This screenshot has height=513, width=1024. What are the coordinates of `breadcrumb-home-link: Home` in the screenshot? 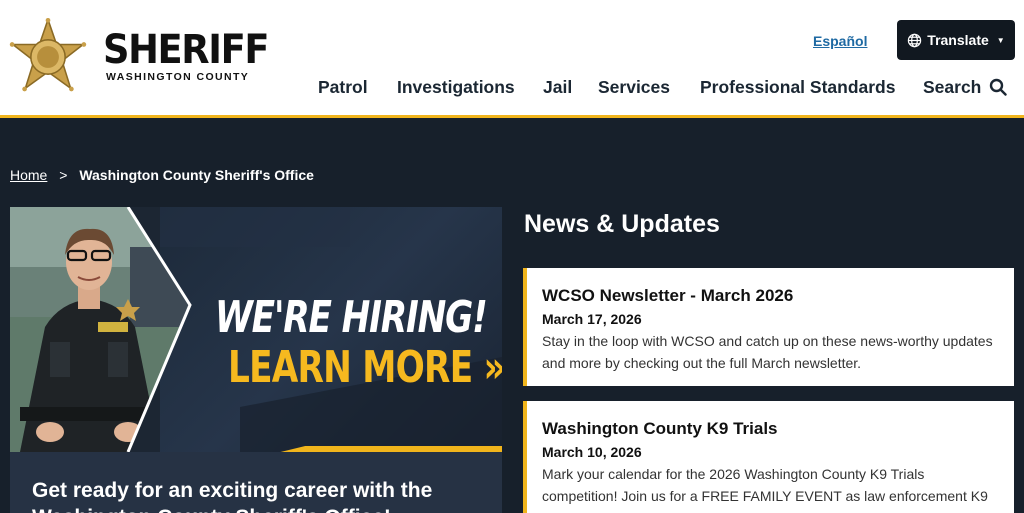 It's located at (28, 175).